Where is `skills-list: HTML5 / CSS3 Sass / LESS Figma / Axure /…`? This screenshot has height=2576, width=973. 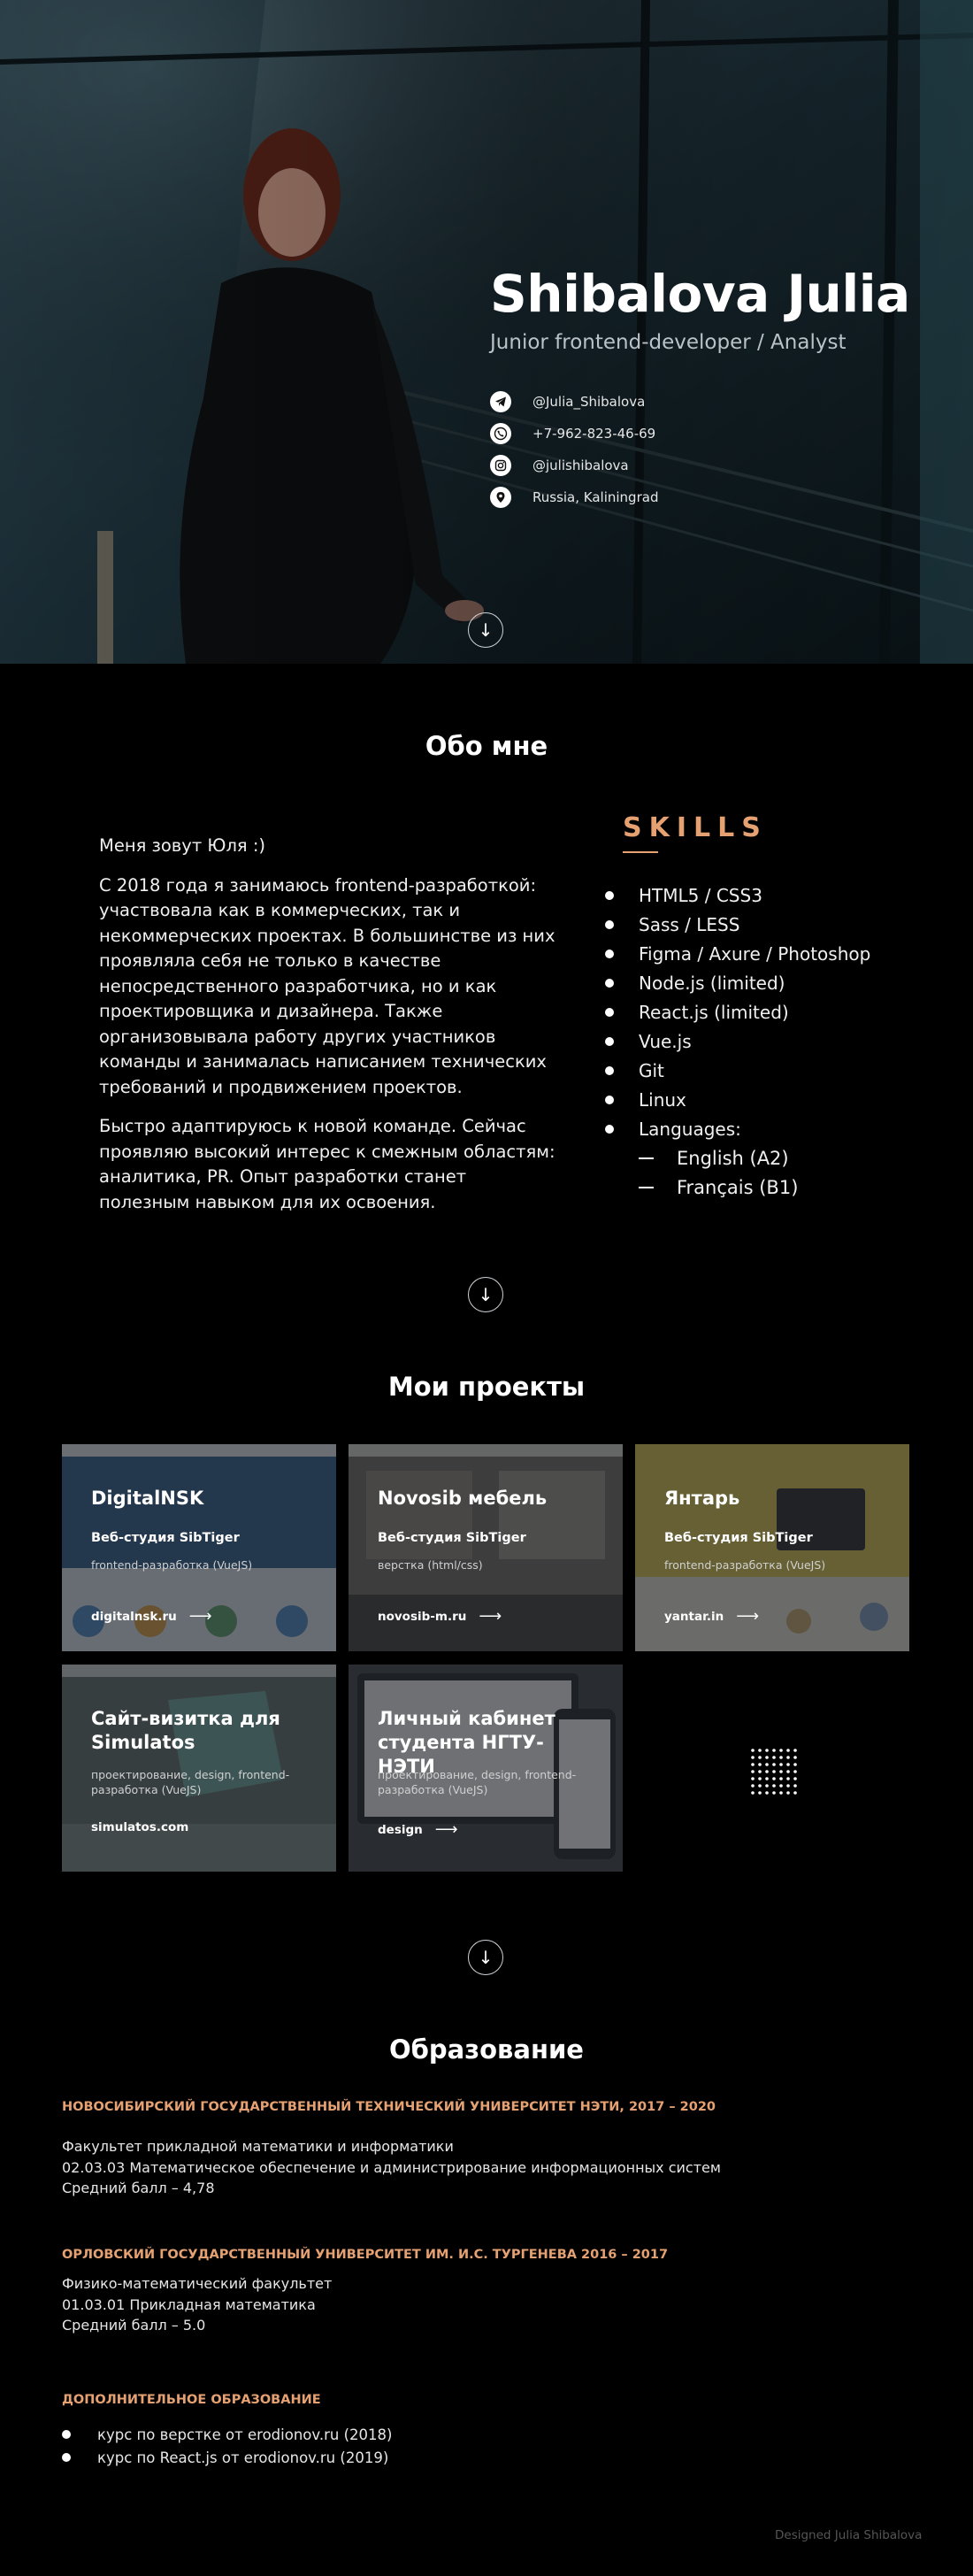 skills-list: HTML5 / CSS3 Sass / LESS Figma / Axure /… is located at coordinates (737, 1041).